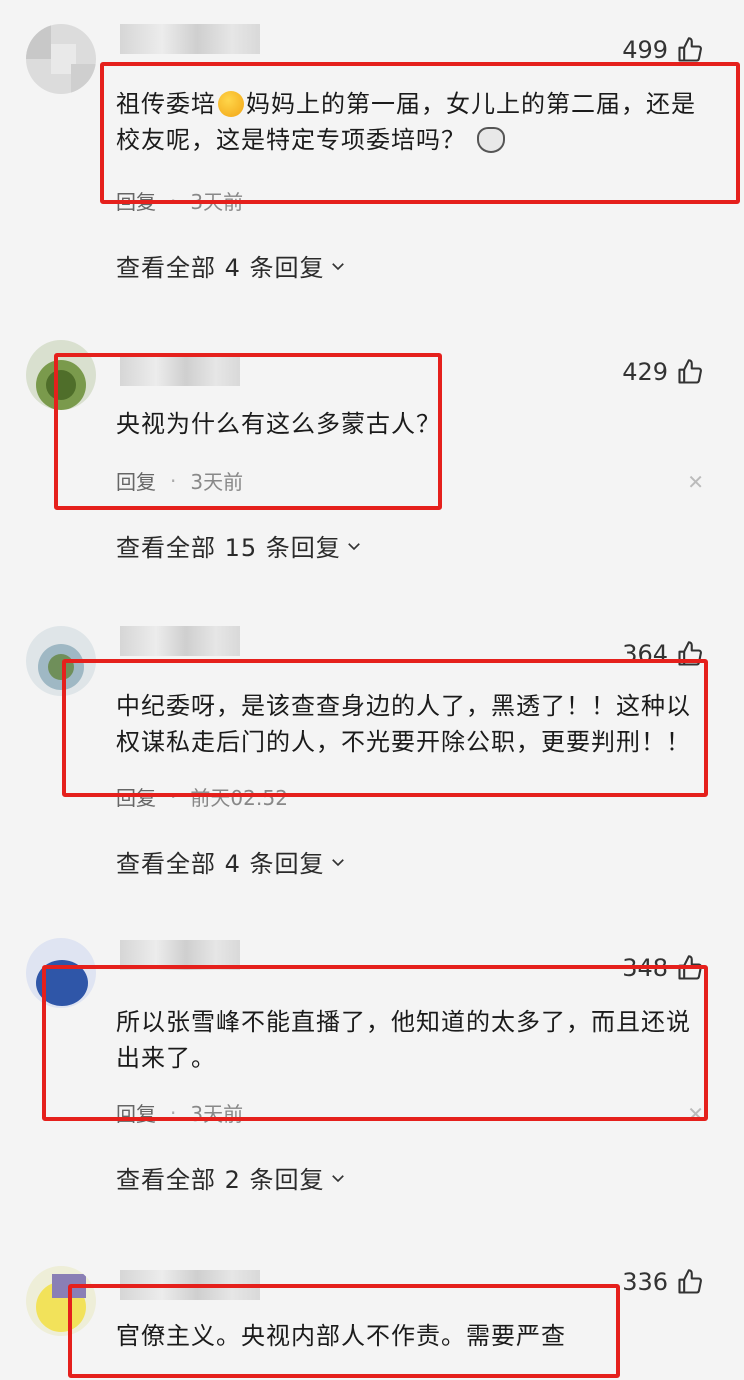 This screenshot has width=744, height=1380. I want to click on like-button: 336, so click(663, 1282).